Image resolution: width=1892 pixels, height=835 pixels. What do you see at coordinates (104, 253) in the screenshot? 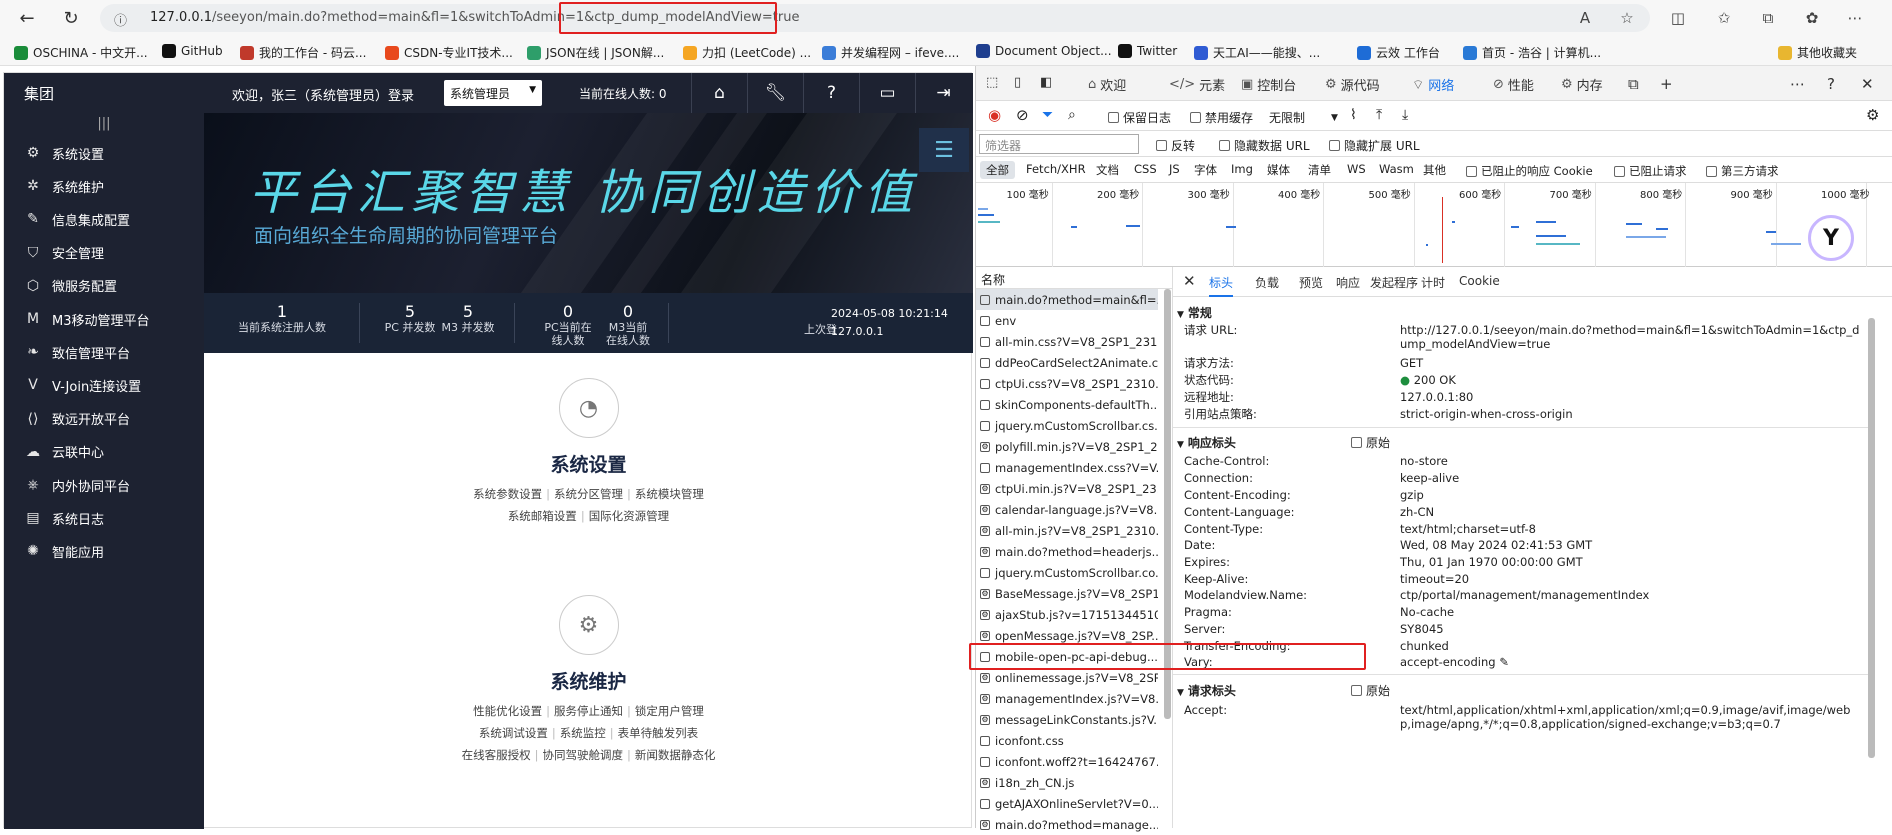
I see `sidebar-item: ⛉ 安全管理` at bounding box center [104, 253].